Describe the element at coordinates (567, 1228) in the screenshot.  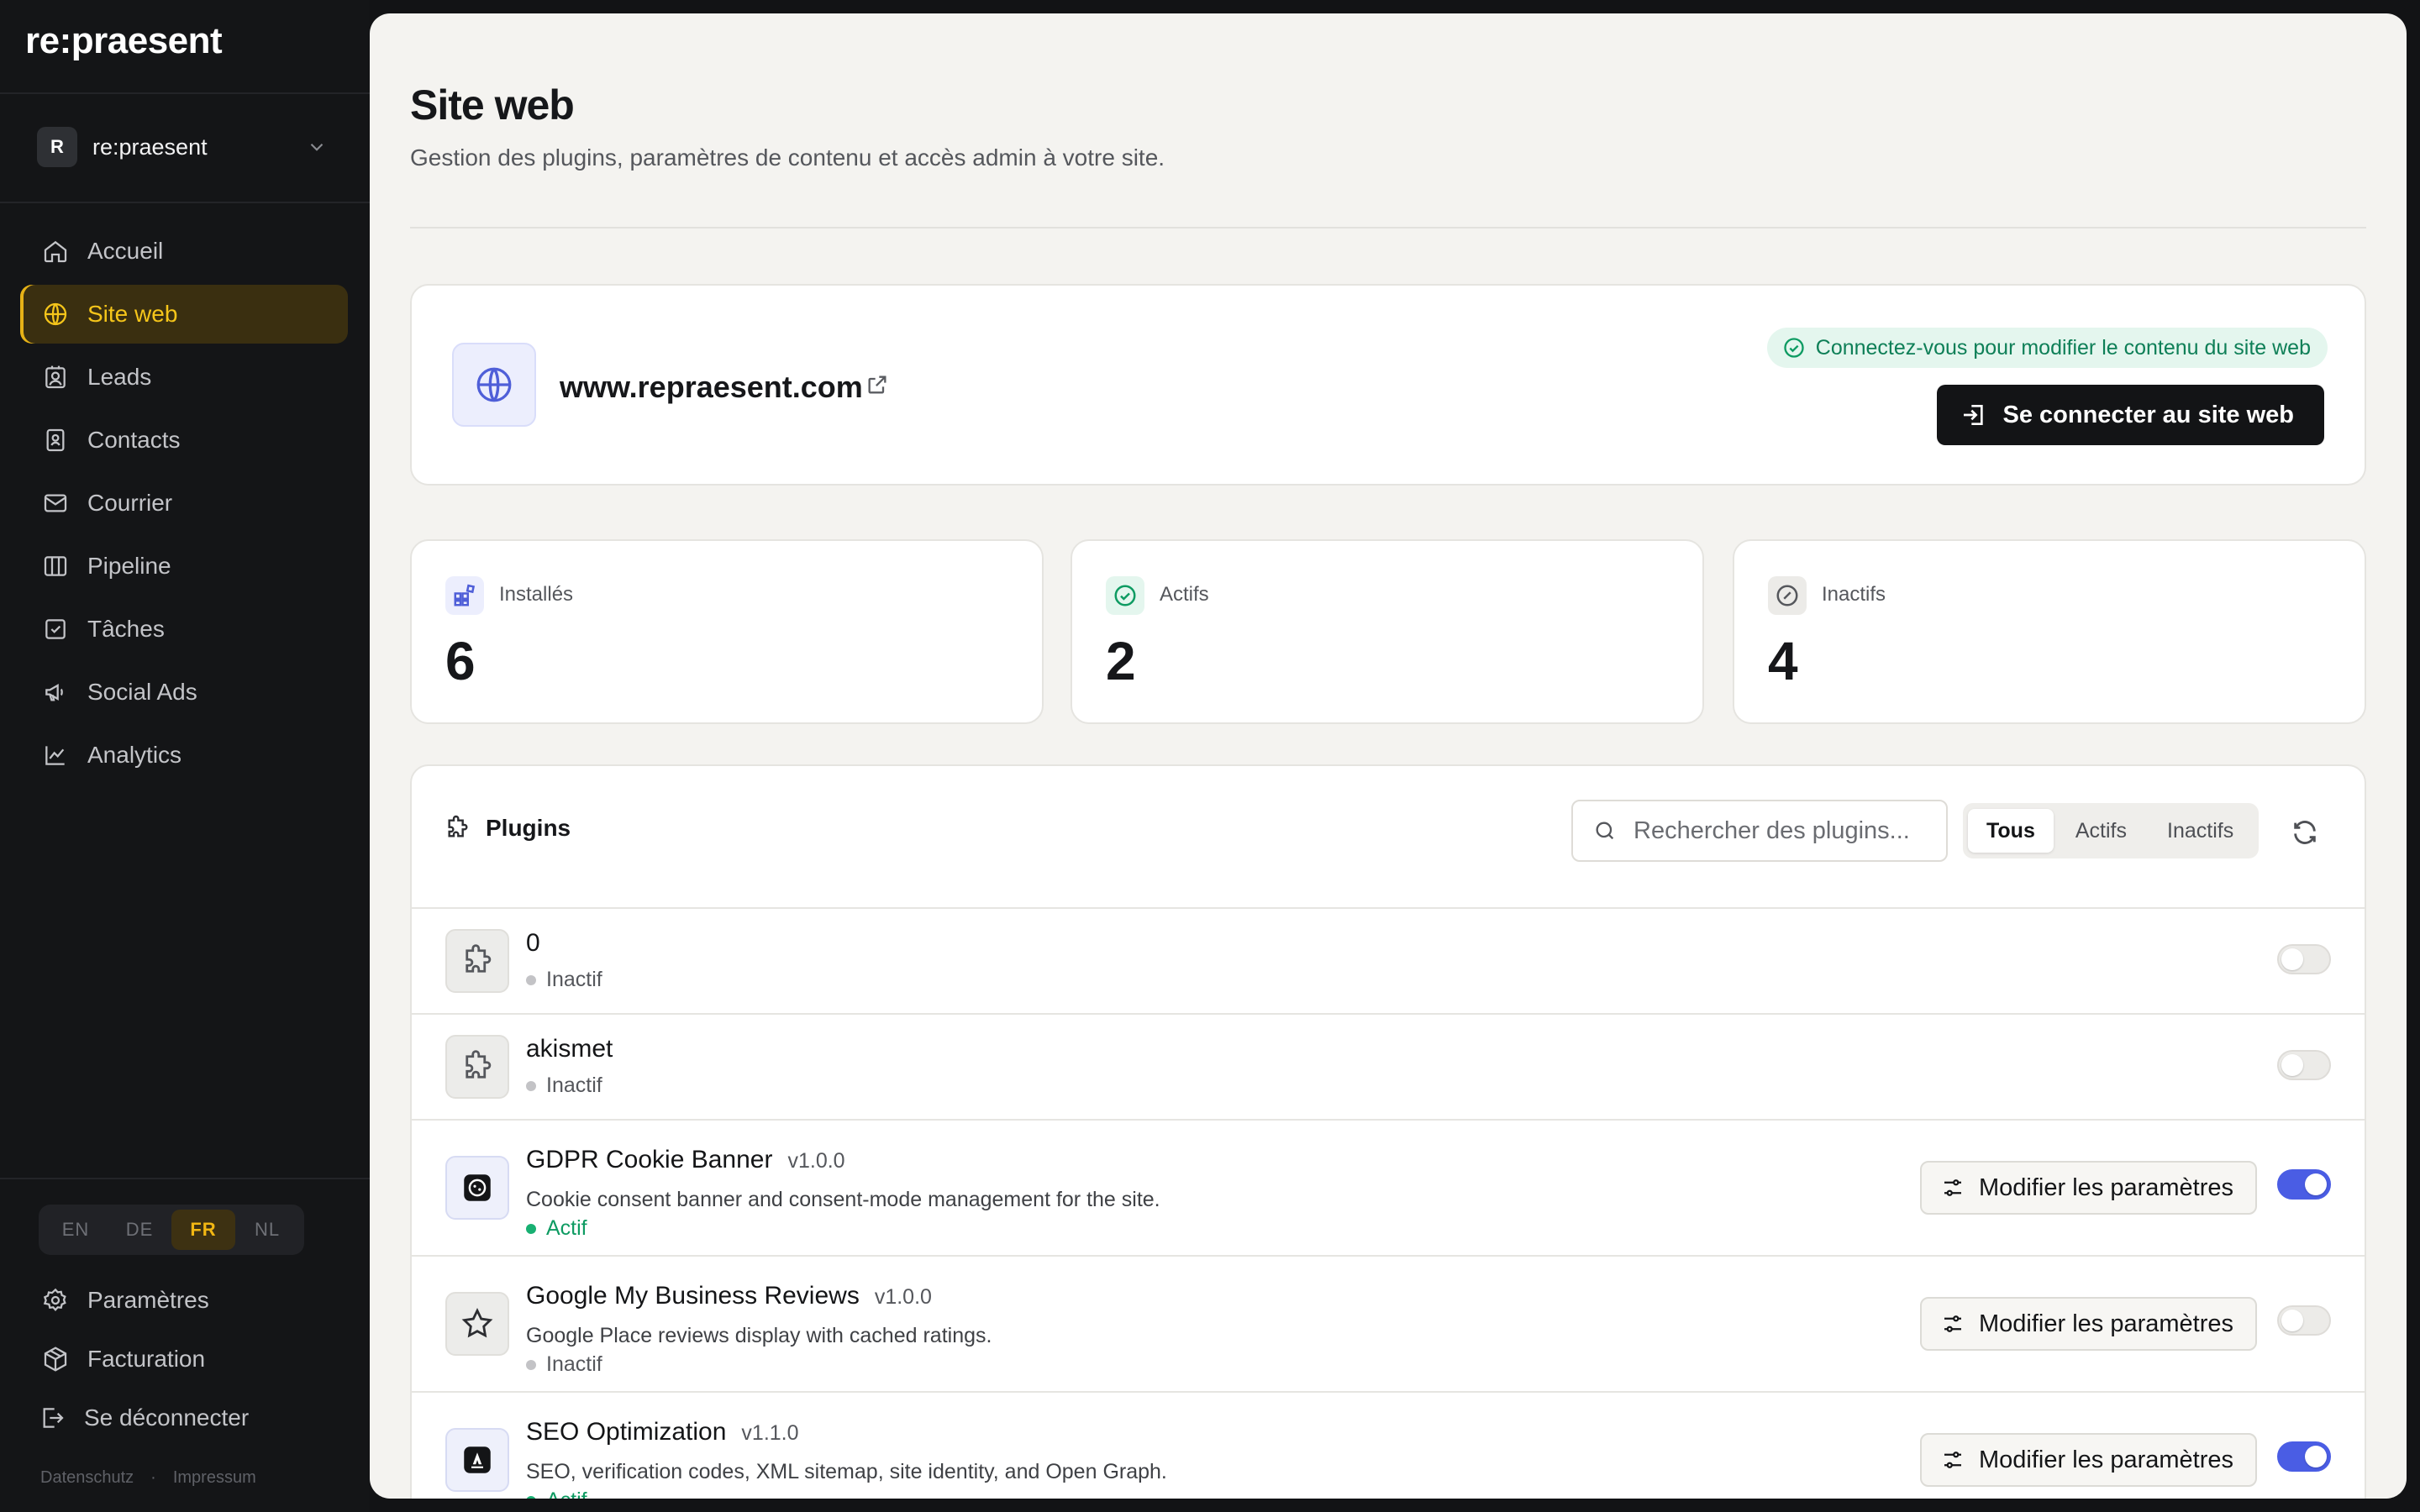
I see `plugin-status-label: Actif` at that location.